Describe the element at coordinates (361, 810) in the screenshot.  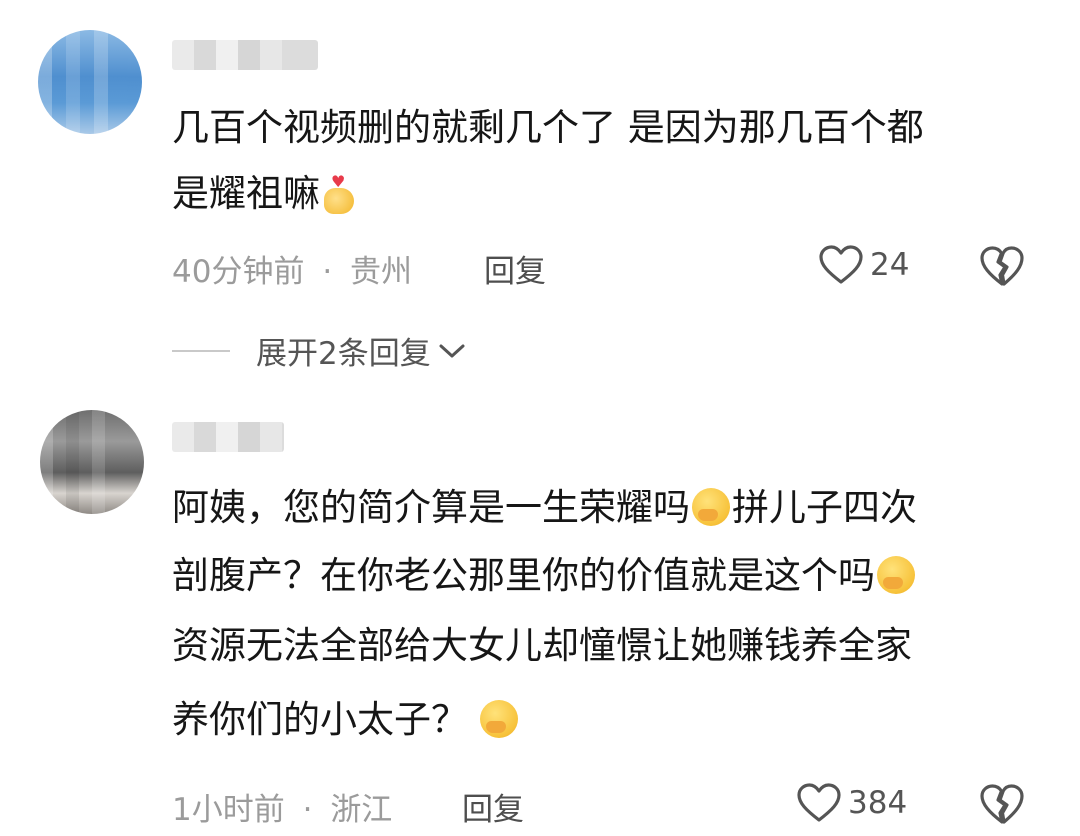
I see `location: 浙江` at that location.